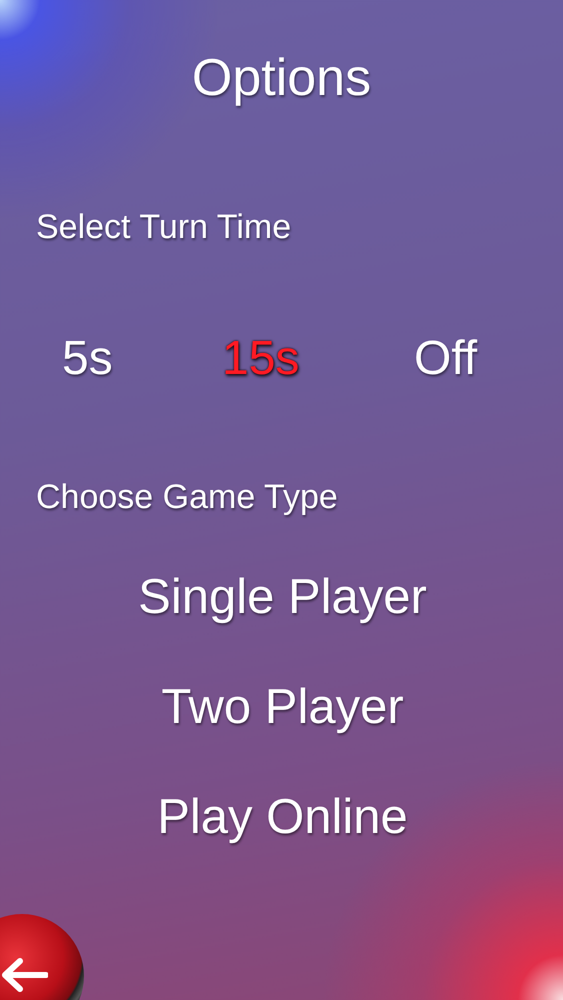  I want to click on screen-title: Options, so click(281, 78).